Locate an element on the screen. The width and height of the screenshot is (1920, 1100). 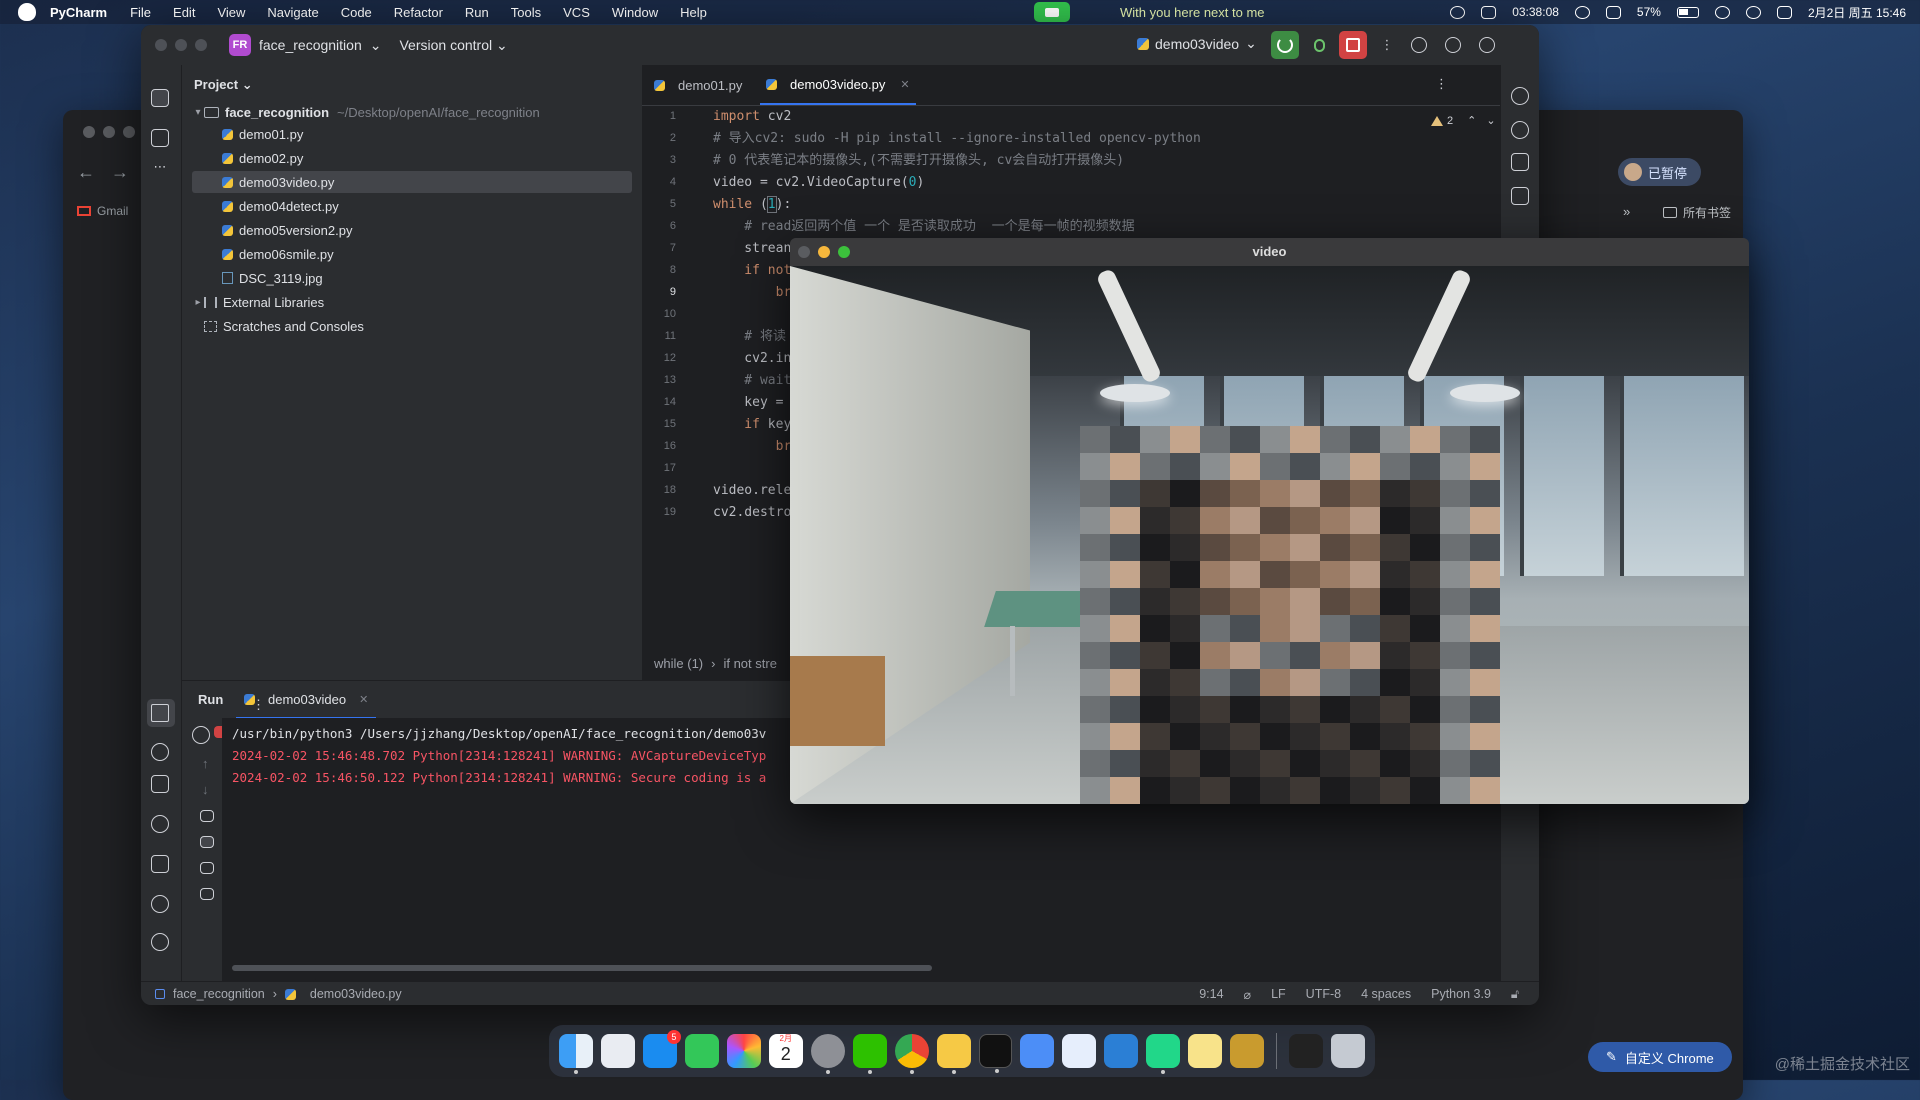
clock-datetime: 2月2日 周五 15:46 is located at coordinates (1857, 12).